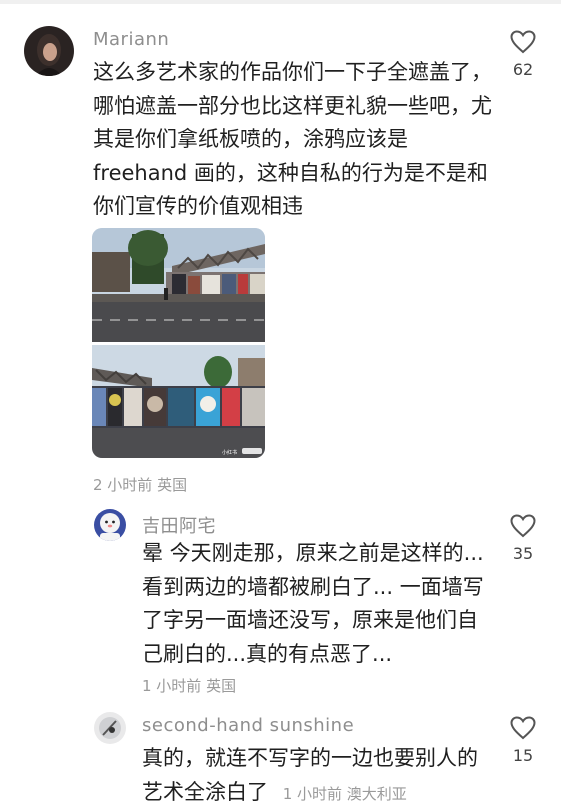  Describe the element at coordinates (189, 685) in the screenshot. I see `comment-meta: 1 小时前 英国` at that location.